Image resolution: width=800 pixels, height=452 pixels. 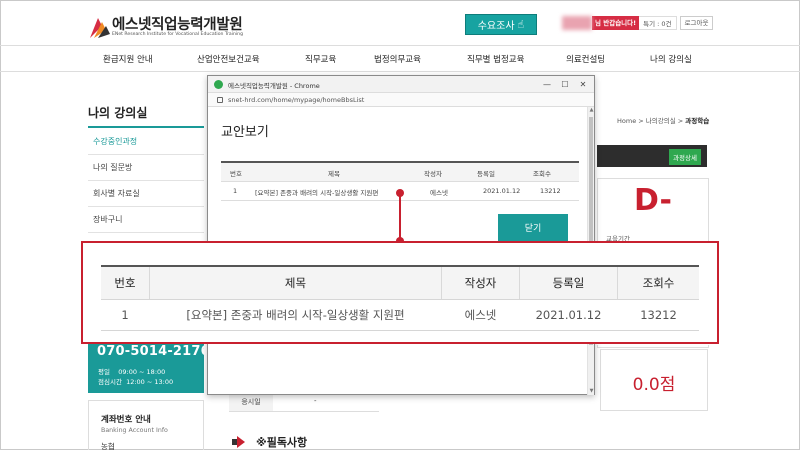 What do you see at coordinates (658, 23) in the screenshot?
I see `points-text: 특기 : 0건` at bounding box center [658, 23].